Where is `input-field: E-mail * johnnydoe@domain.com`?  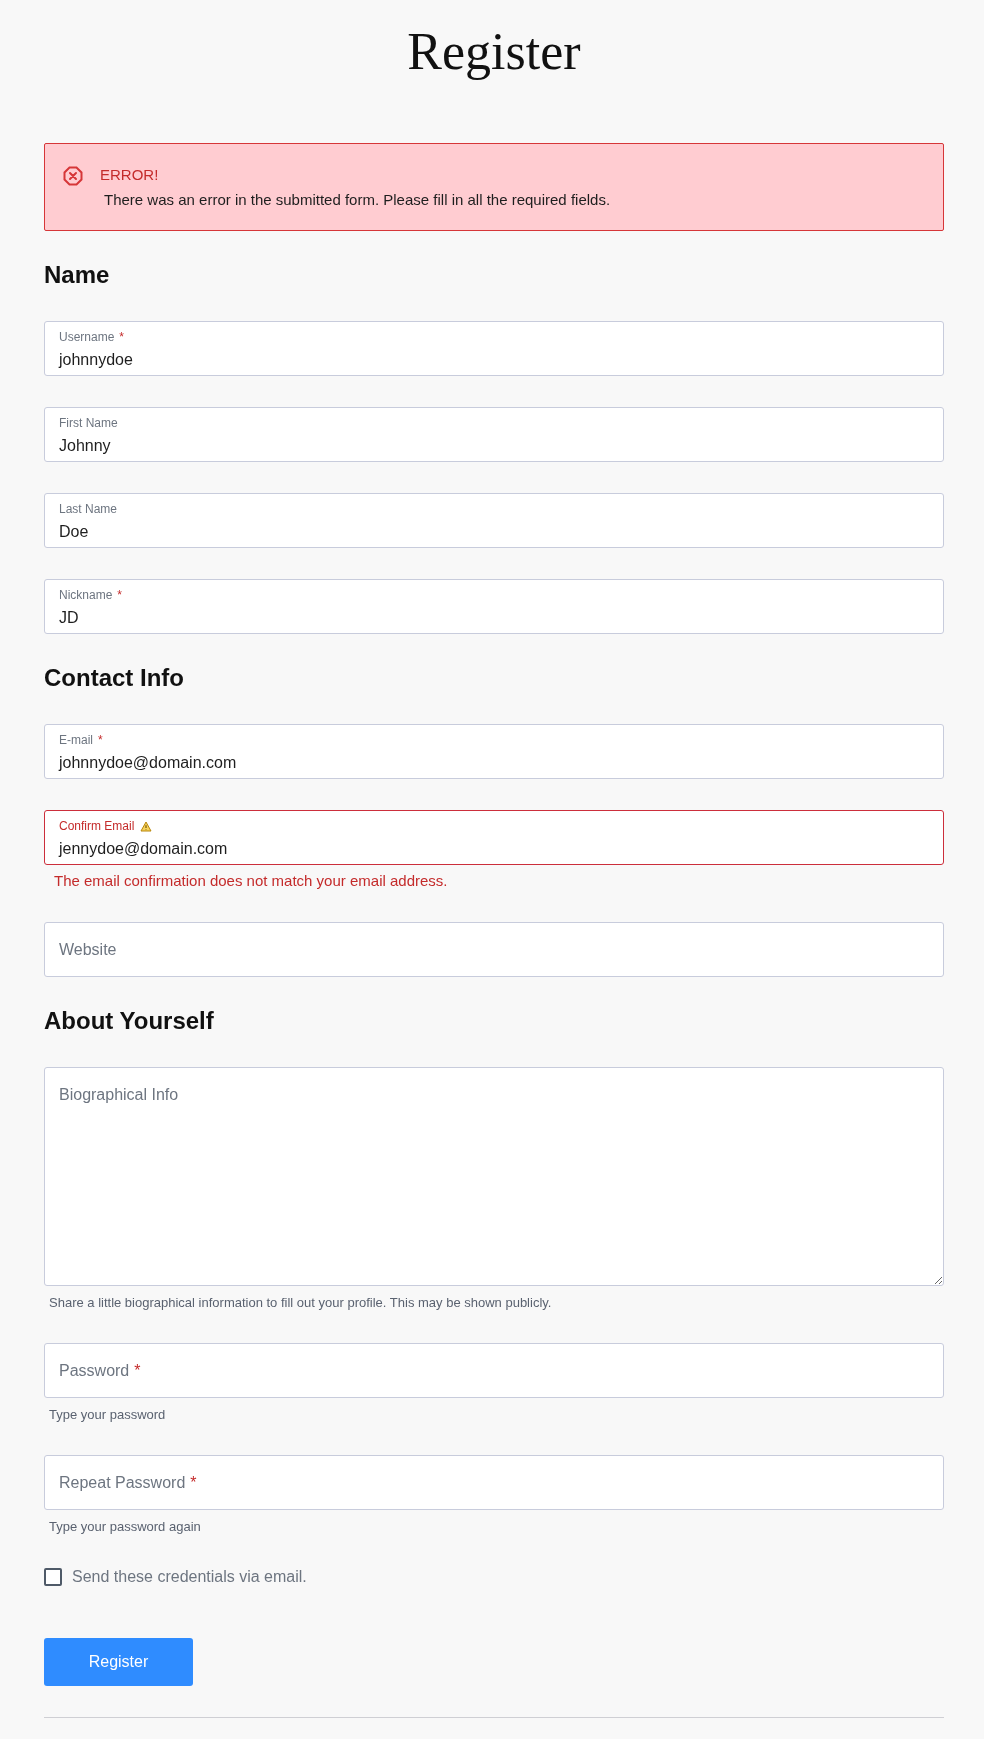 input-field: E-mail * johnnydoe@domain.com is located at coordinates (494, 751).